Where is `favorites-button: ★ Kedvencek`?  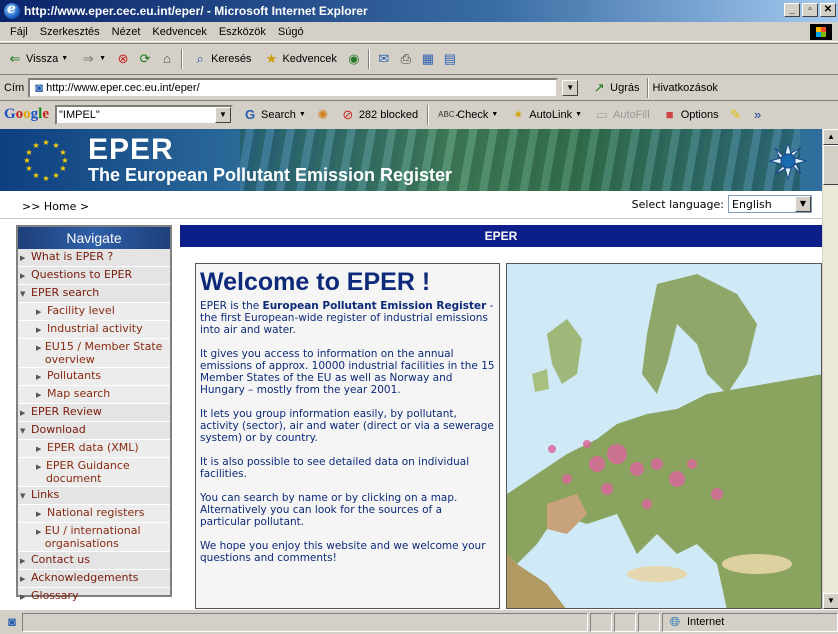 favorites-button: ★ Kedvencek is located at coordinates (299, 59).